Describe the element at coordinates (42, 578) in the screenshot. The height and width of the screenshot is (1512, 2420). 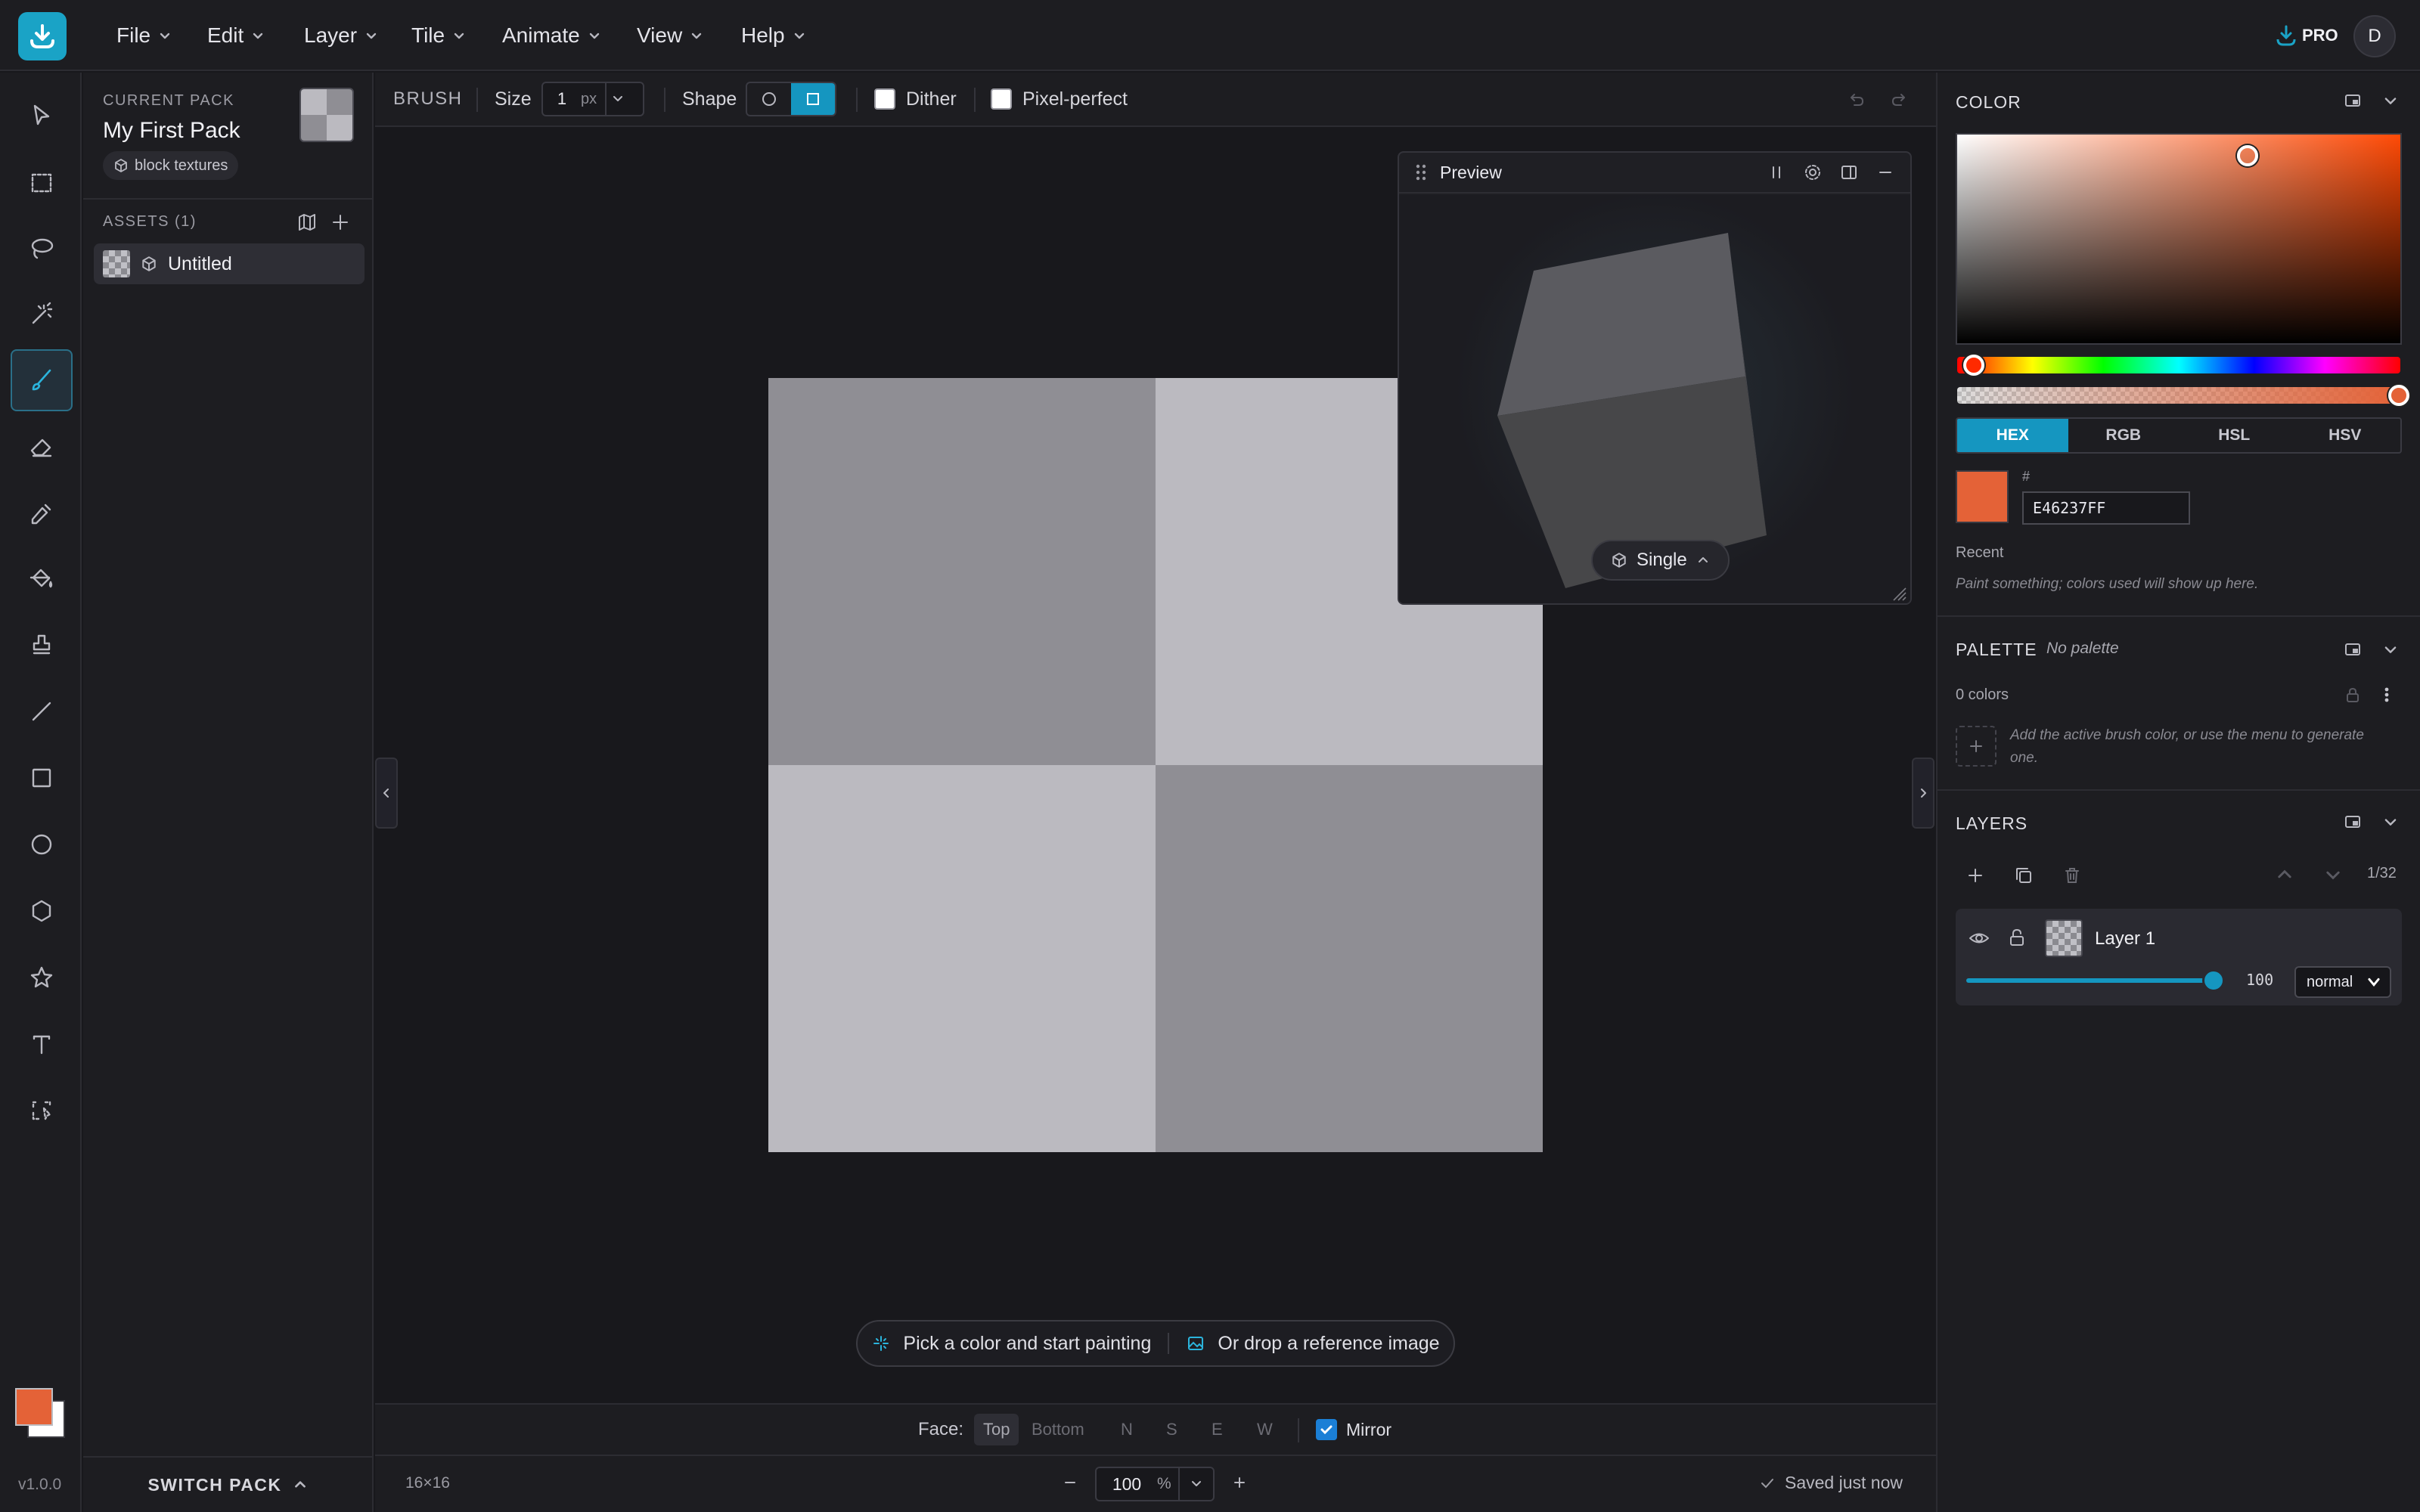
I see `tool-fill` at that location.